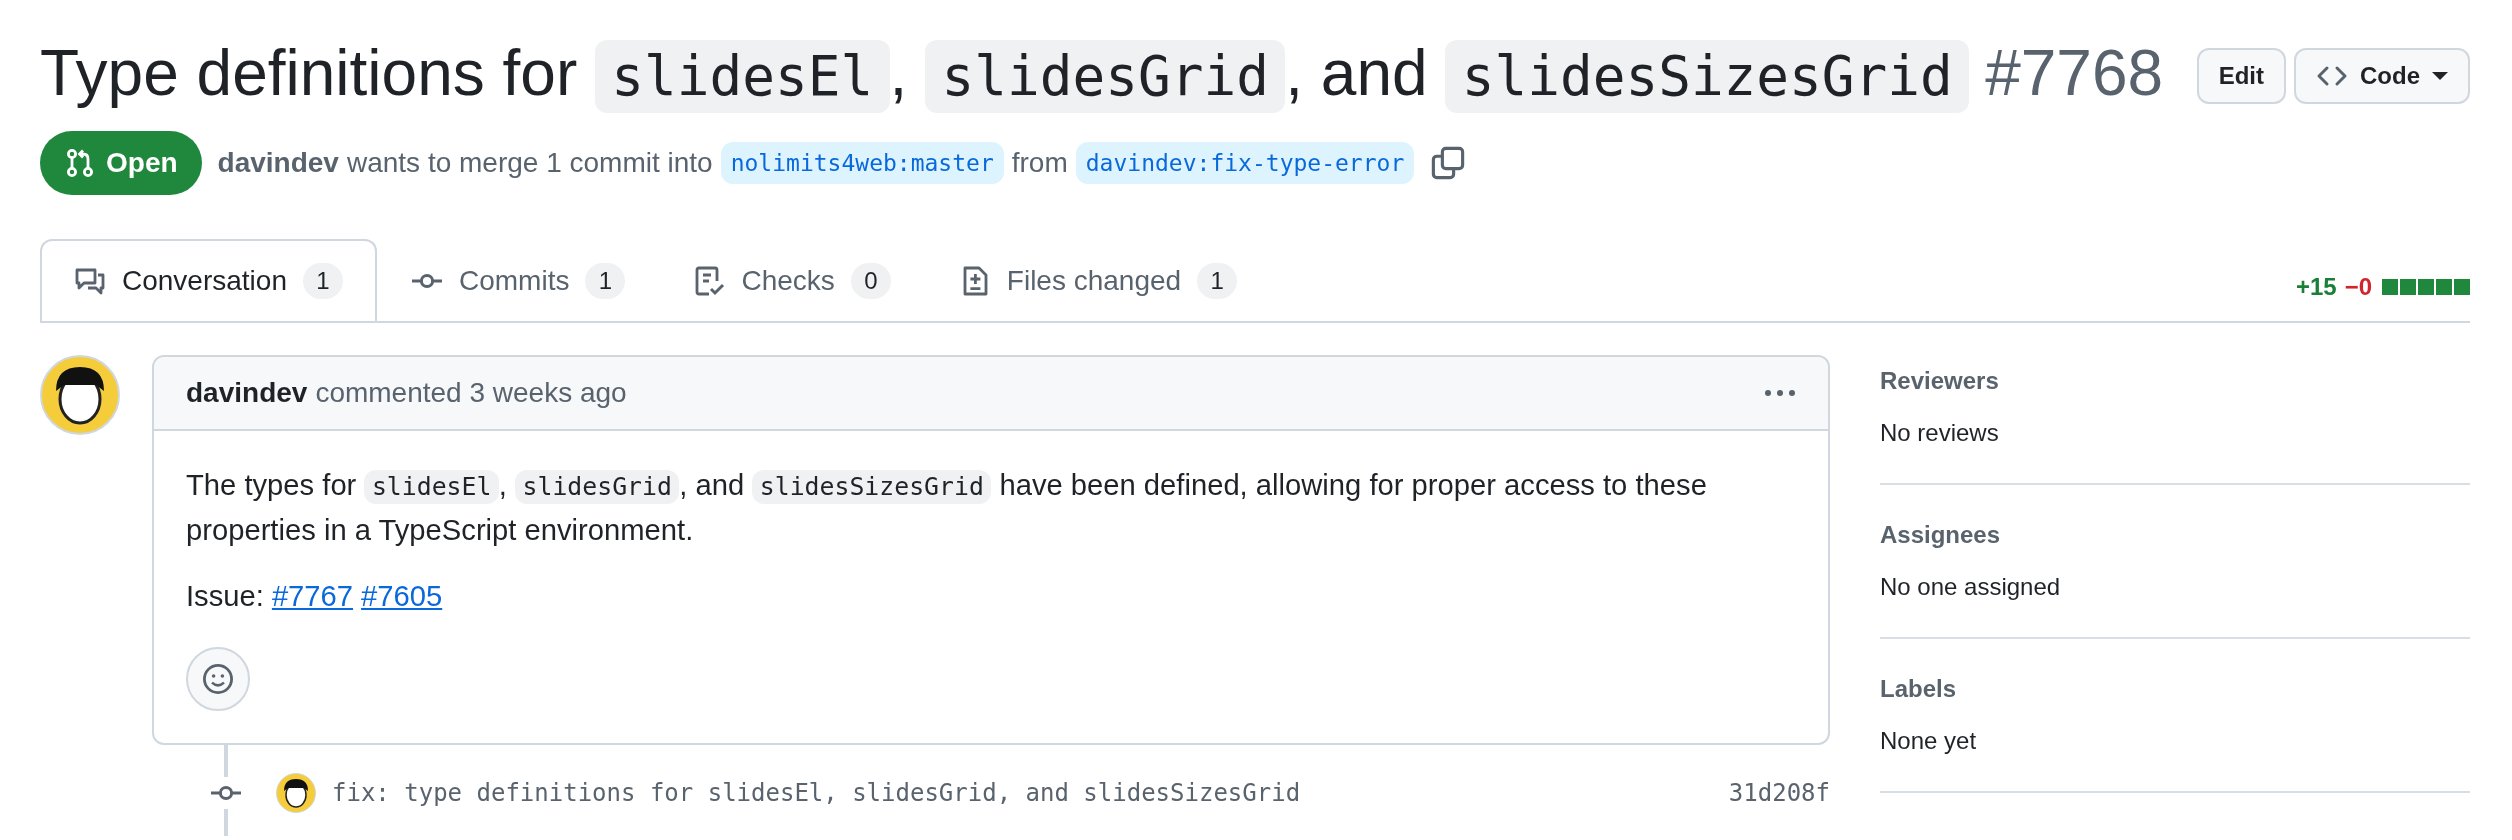 The width and height of the screenshot is (2512, 840). Describe the element at coordinates (709, 281) in the screenshot. I see `checklist-icon` at that location.